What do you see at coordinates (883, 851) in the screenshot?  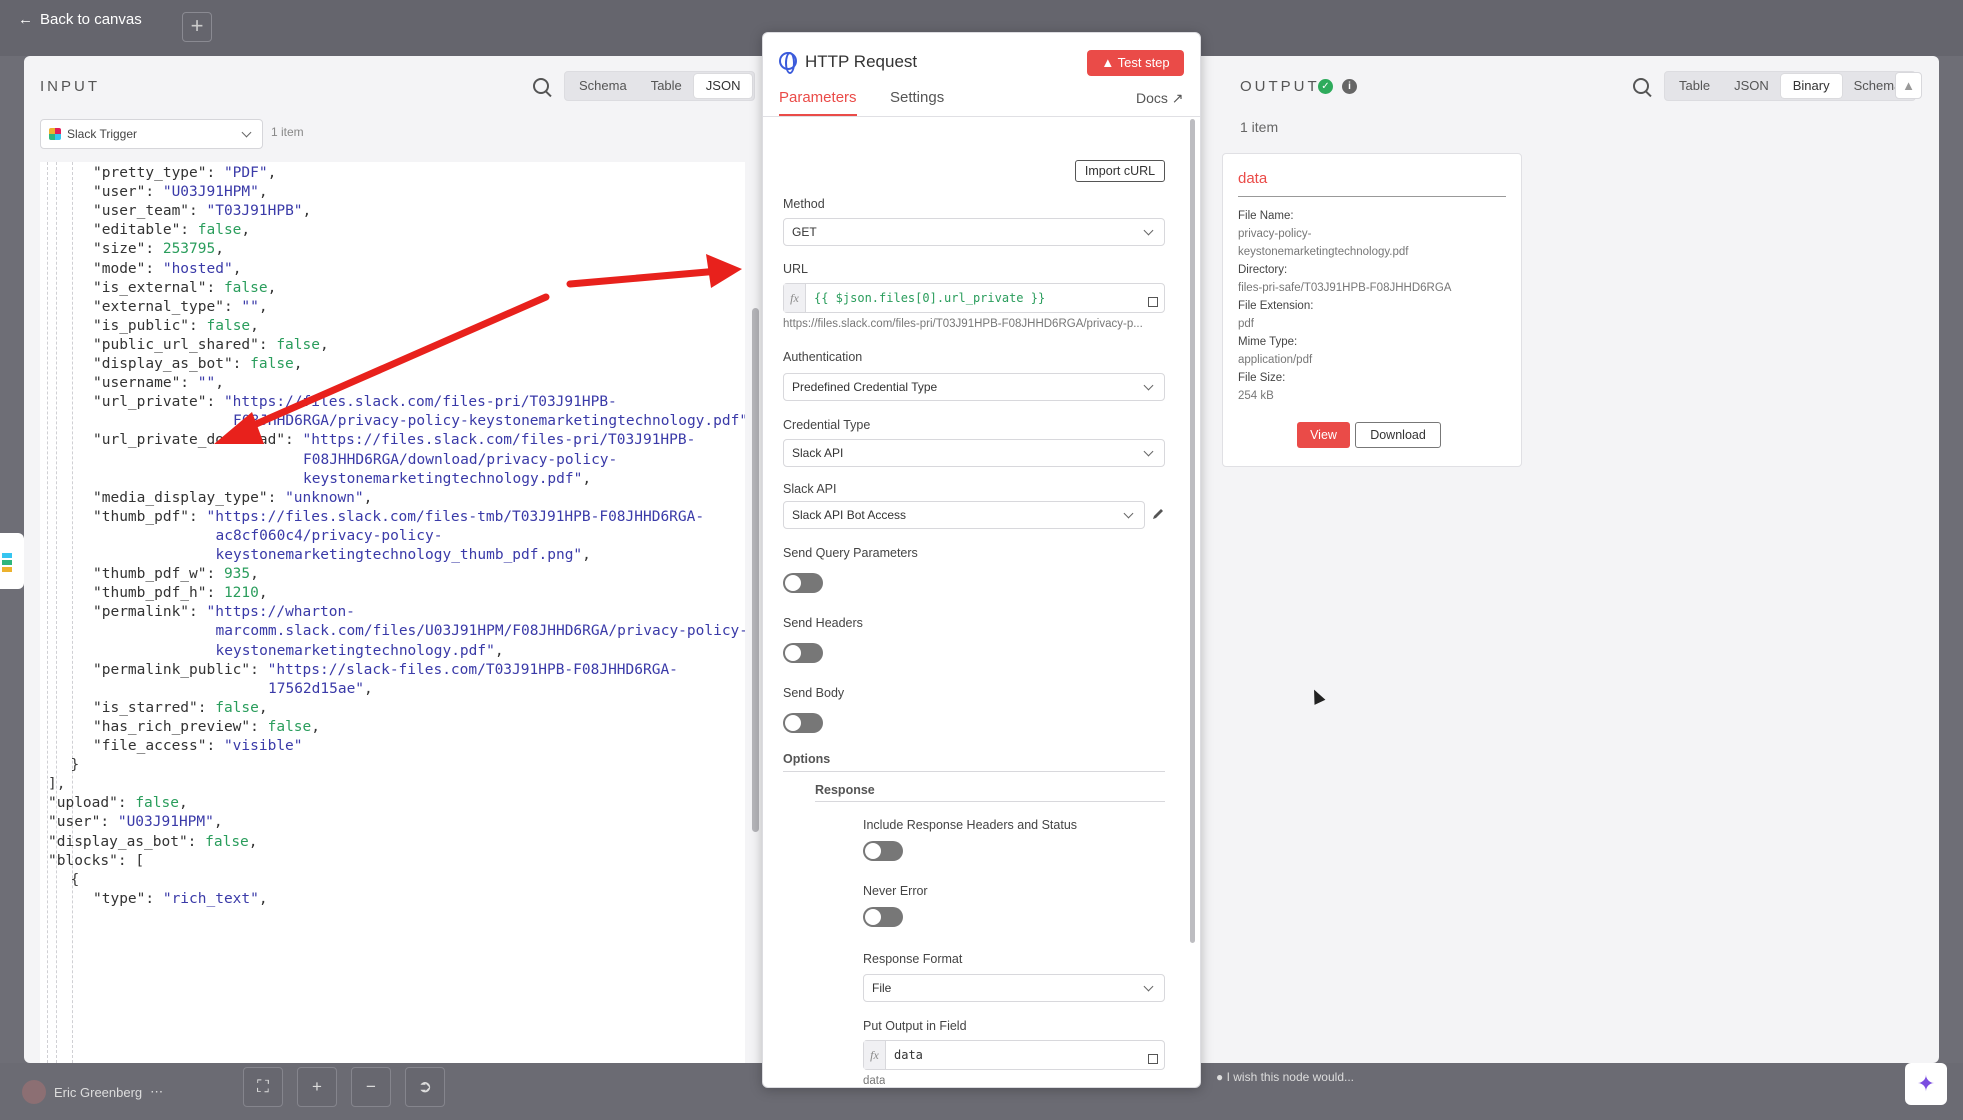 I see `include-headers-toggle` at bounding box center [883, 851].